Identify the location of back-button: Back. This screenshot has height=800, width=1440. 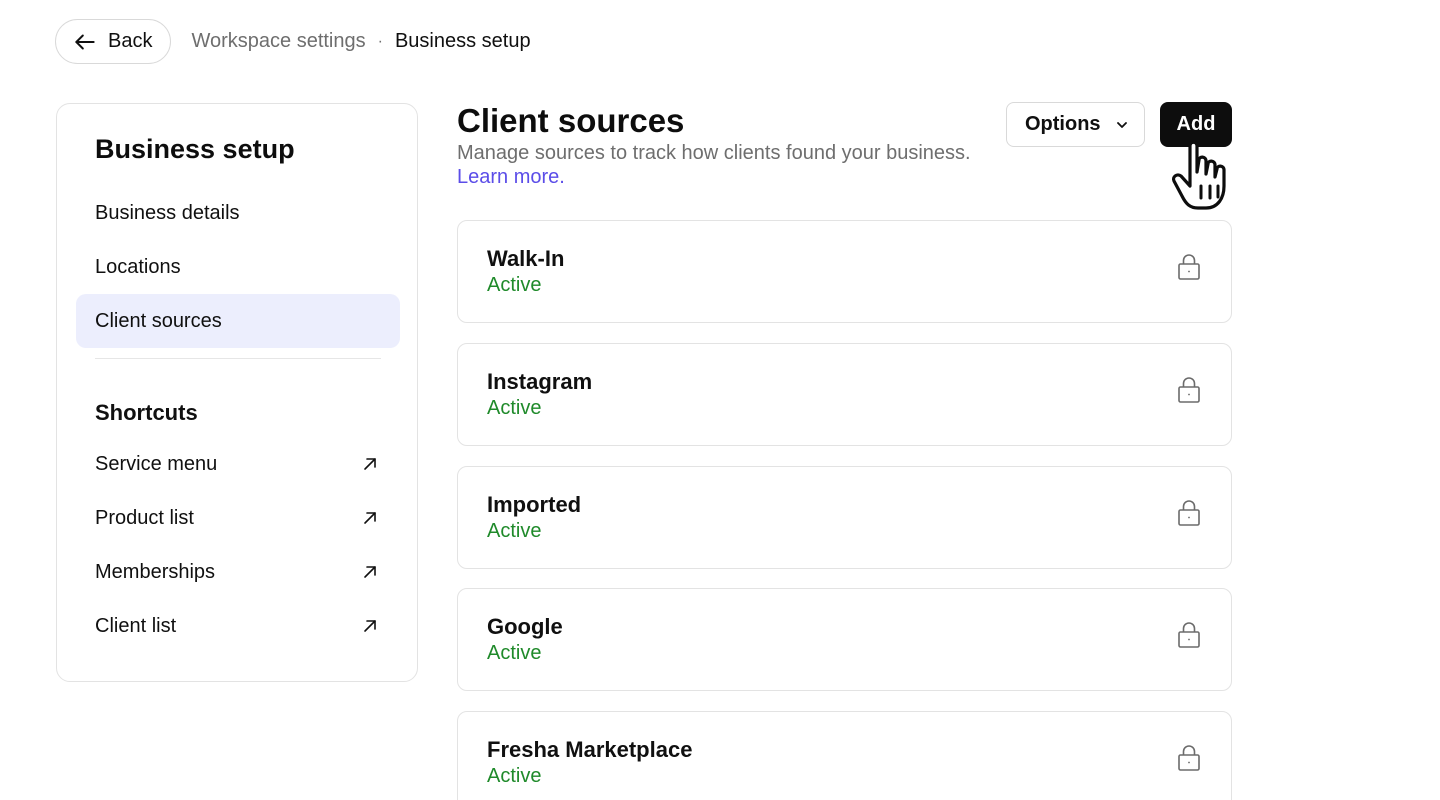
(113, 41).